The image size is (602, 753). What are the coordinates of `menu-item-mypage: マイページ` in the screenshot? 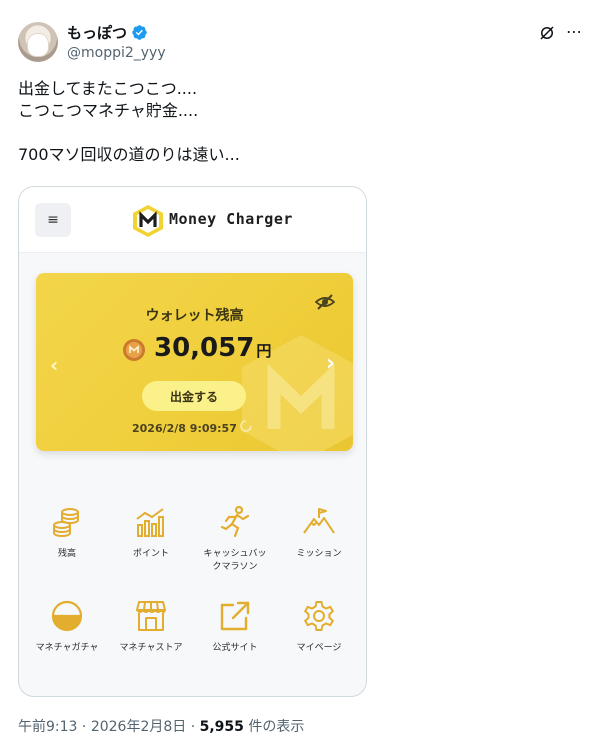 It's located at (319, 627).